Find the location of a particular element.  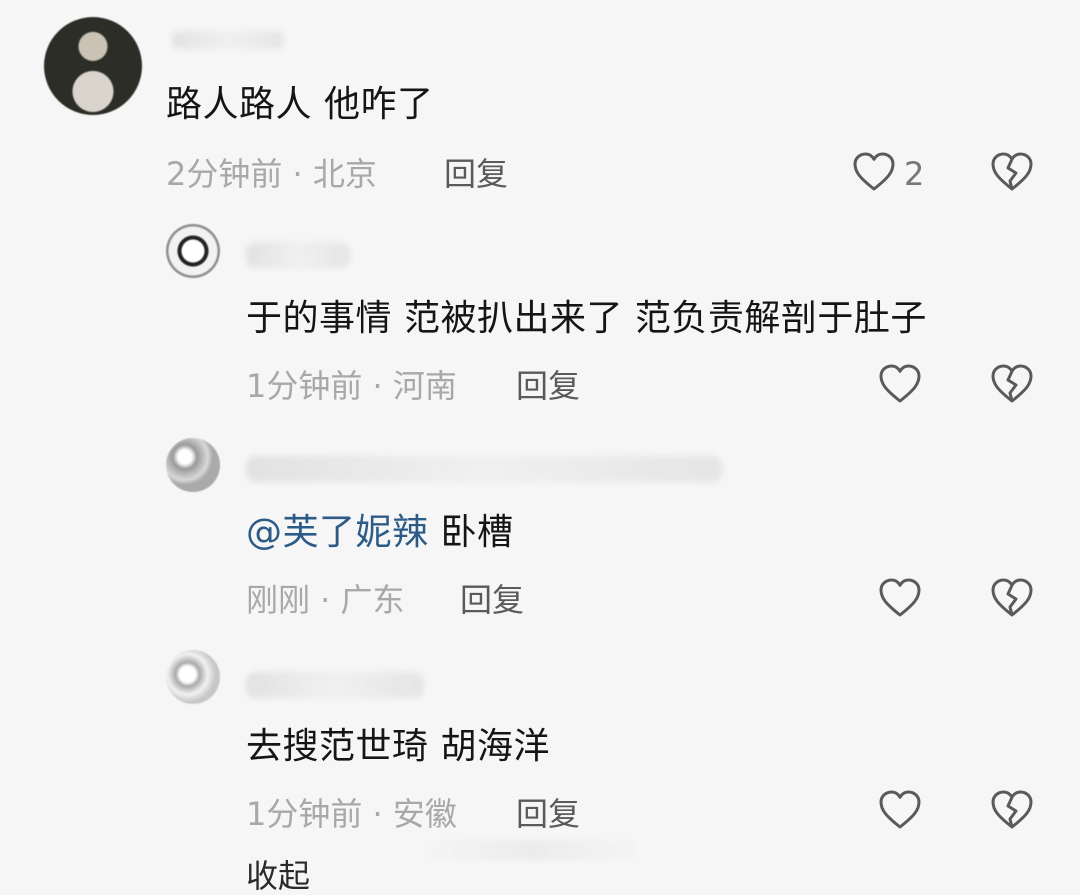

commenter-avatar is located at coordinates (93, 66).